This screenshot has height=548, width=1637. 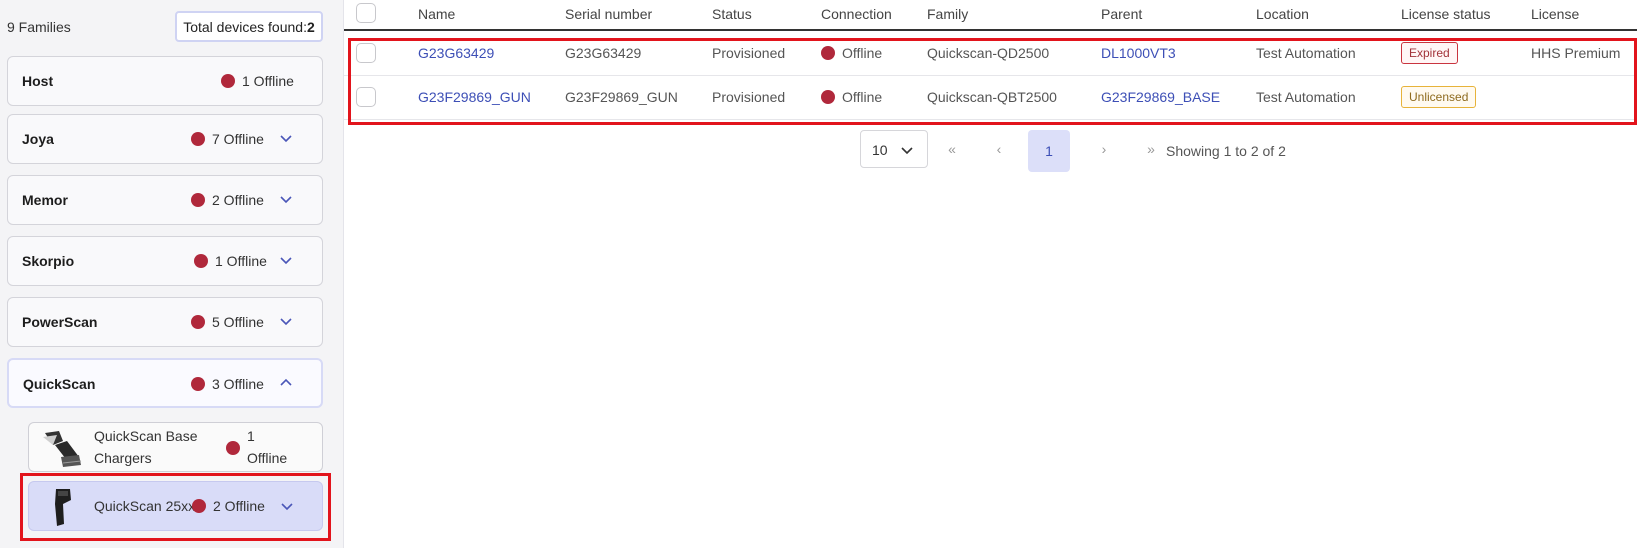 What do you see at coordinates (1104, 149) in the screenshot?
I see `next-page-button: ›` at bounding box center [1104, 149].